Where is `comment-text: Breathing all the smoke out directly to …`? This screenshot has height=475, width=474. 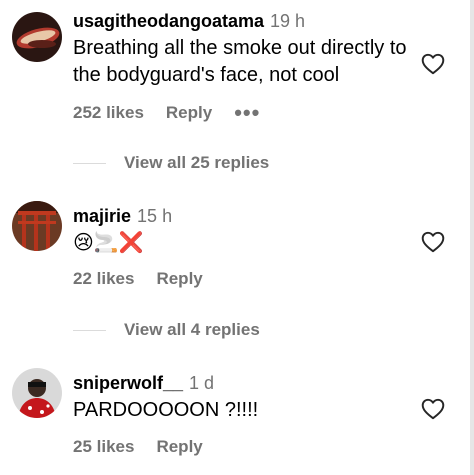 comment-text: Breathing all the smoke out directly to … is located at coordinates (240, 61).